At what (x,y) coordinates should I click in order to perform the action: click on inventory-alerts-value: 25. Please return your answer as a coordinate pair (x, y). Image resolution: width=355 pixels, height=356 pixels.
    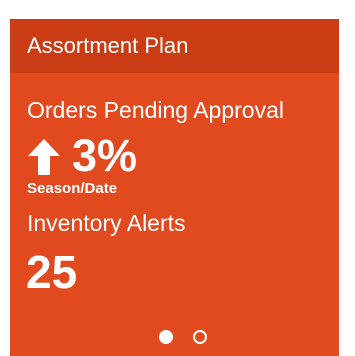
    Looking at the image, I should click on (52, 272).